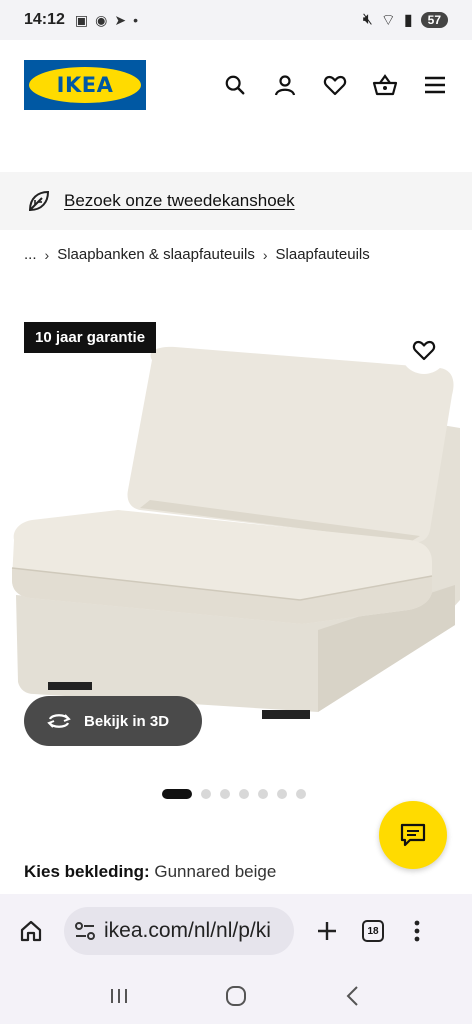 The height and width of the screenshot is (1024, 472). Describe the element at coordinates (417, 931) in the screenshot. I see `overflow-menu-icon` at that location.